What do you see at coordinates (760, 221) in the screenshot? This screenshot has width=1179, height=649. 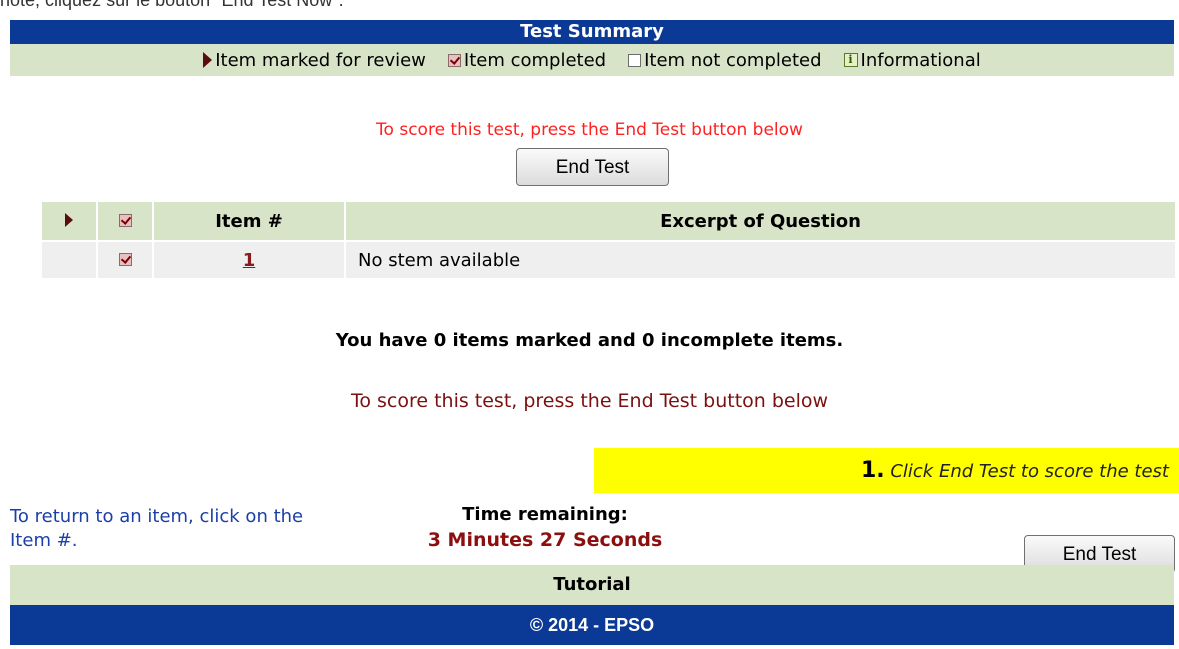 I see `header-excerpt: Excerpt of Question` at bounding box center [760, 221].